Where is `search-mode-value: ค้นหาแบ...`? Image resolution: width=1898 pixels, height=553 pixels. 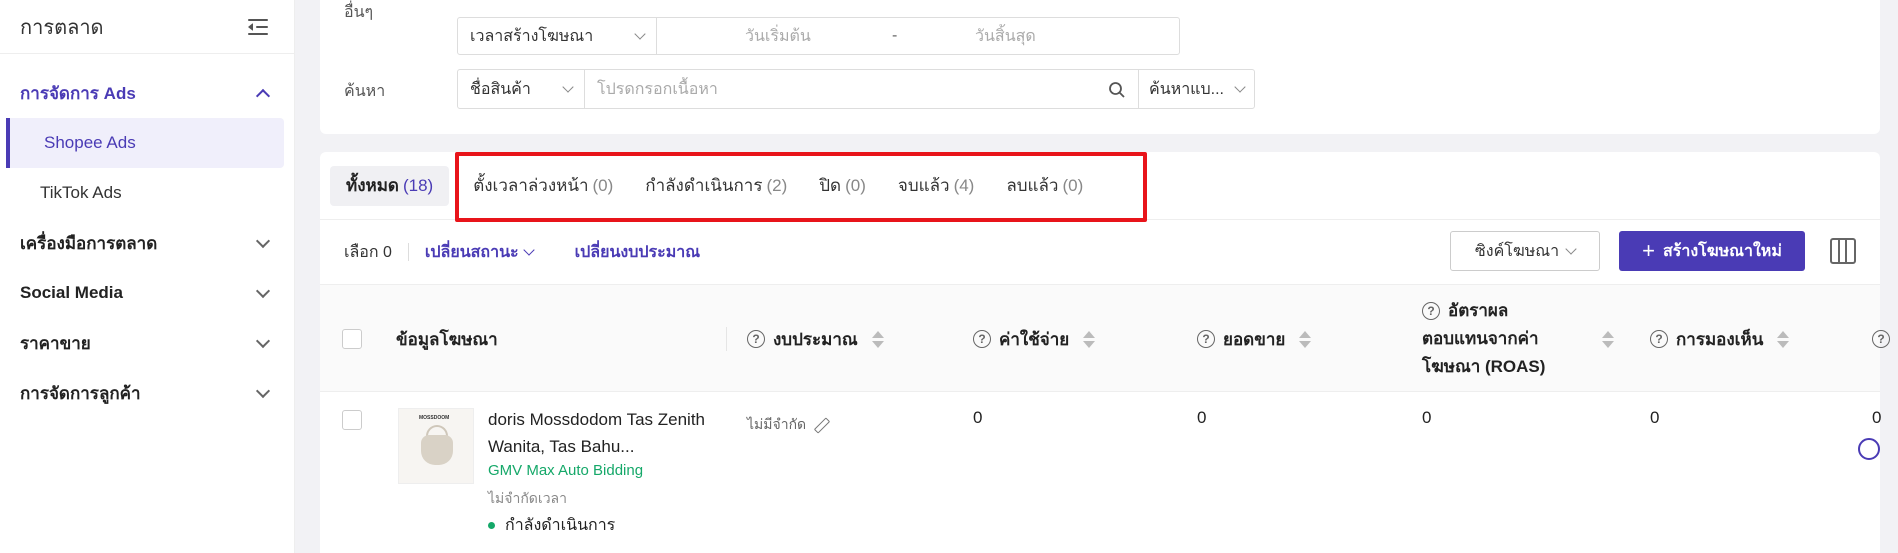 search-mode-value: ค้นหาแบ... is located at coordinates (1186, 89).